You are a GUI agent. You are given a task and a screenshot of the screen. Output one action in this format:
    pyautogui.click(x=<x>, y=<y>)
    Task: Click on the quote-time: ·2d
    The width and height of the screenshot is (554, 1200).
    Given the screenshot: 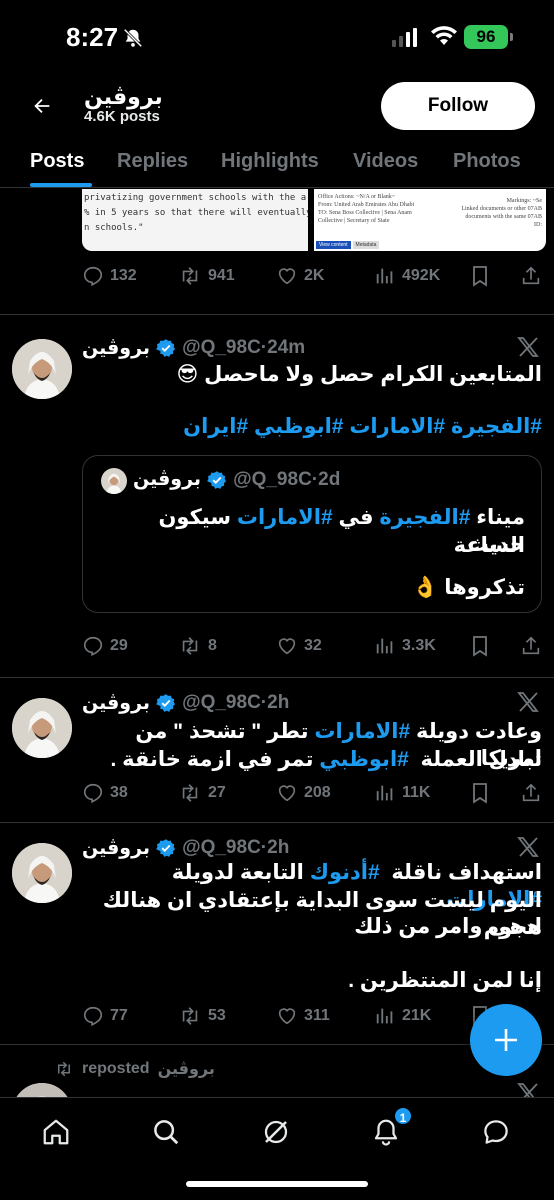 What is the action you would take?
    pyautogui.click(x=326, y=479)
    